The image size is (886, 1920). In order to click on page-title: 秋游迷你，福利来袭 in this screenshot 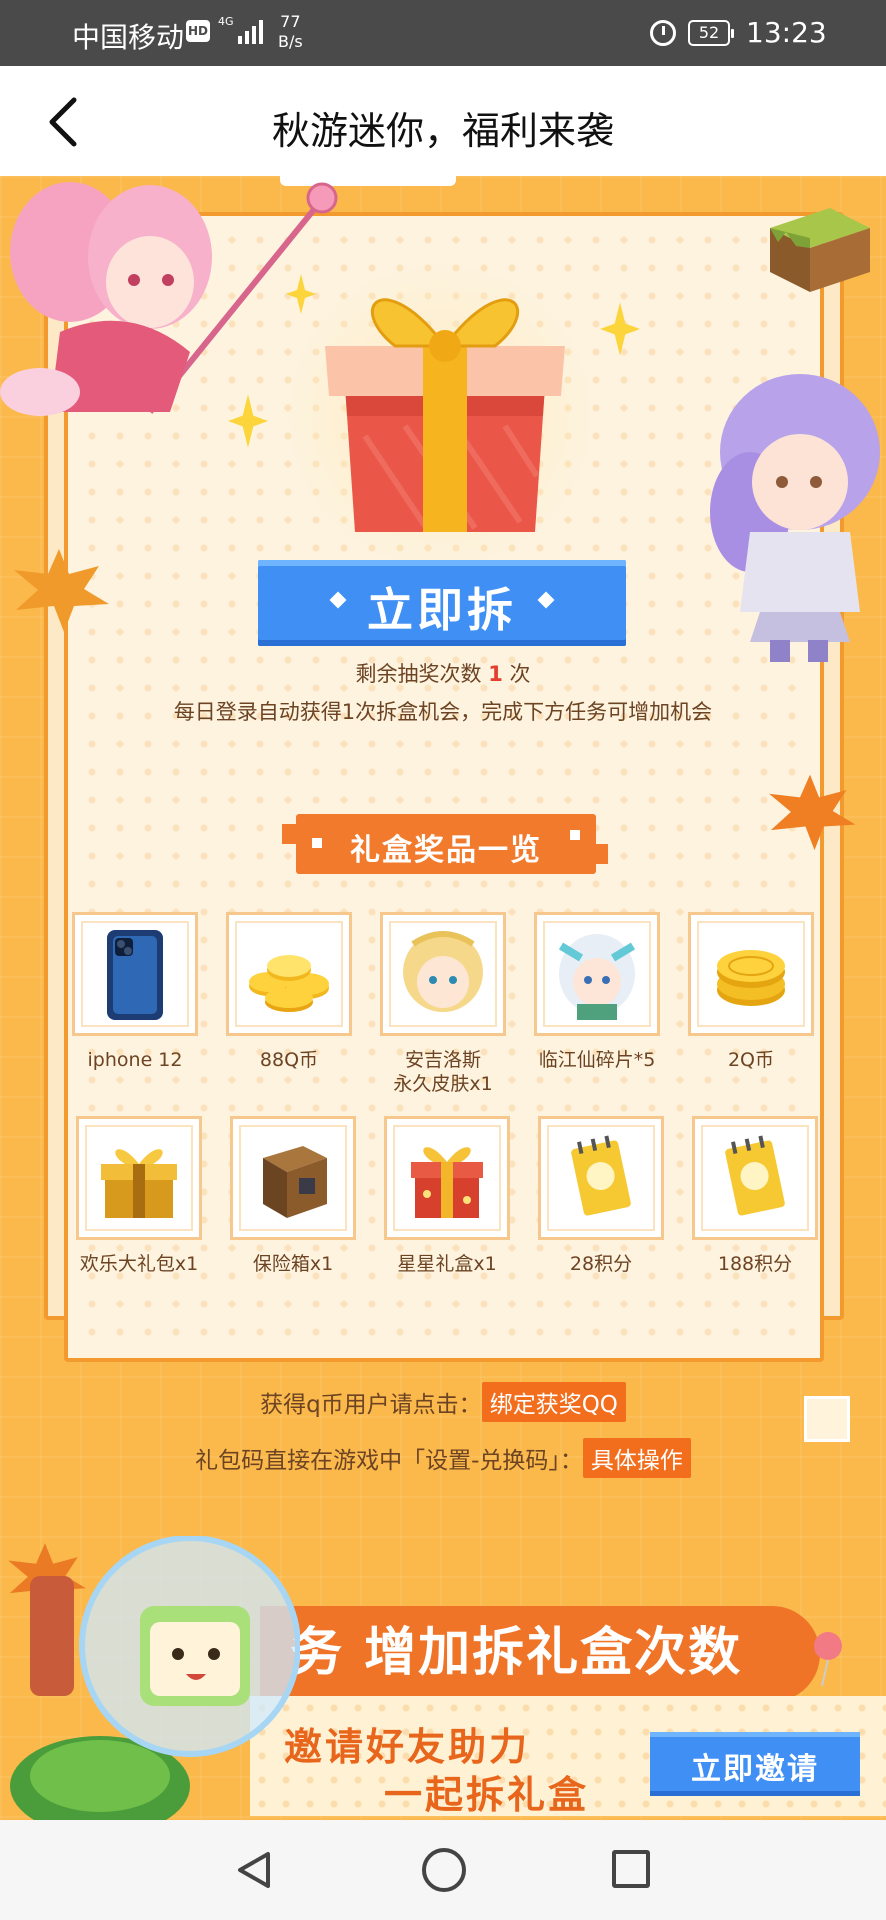, I will do `click(442, 131)`.